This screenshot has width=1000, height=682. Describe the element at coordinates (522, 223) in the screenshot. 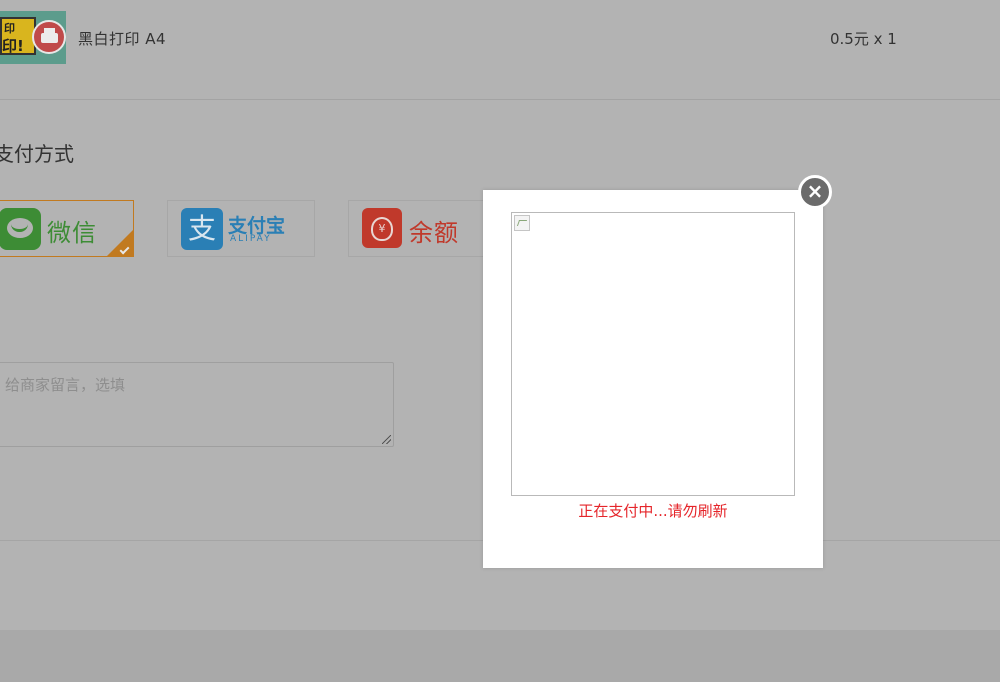

I see `broken-image-icon` at that location.